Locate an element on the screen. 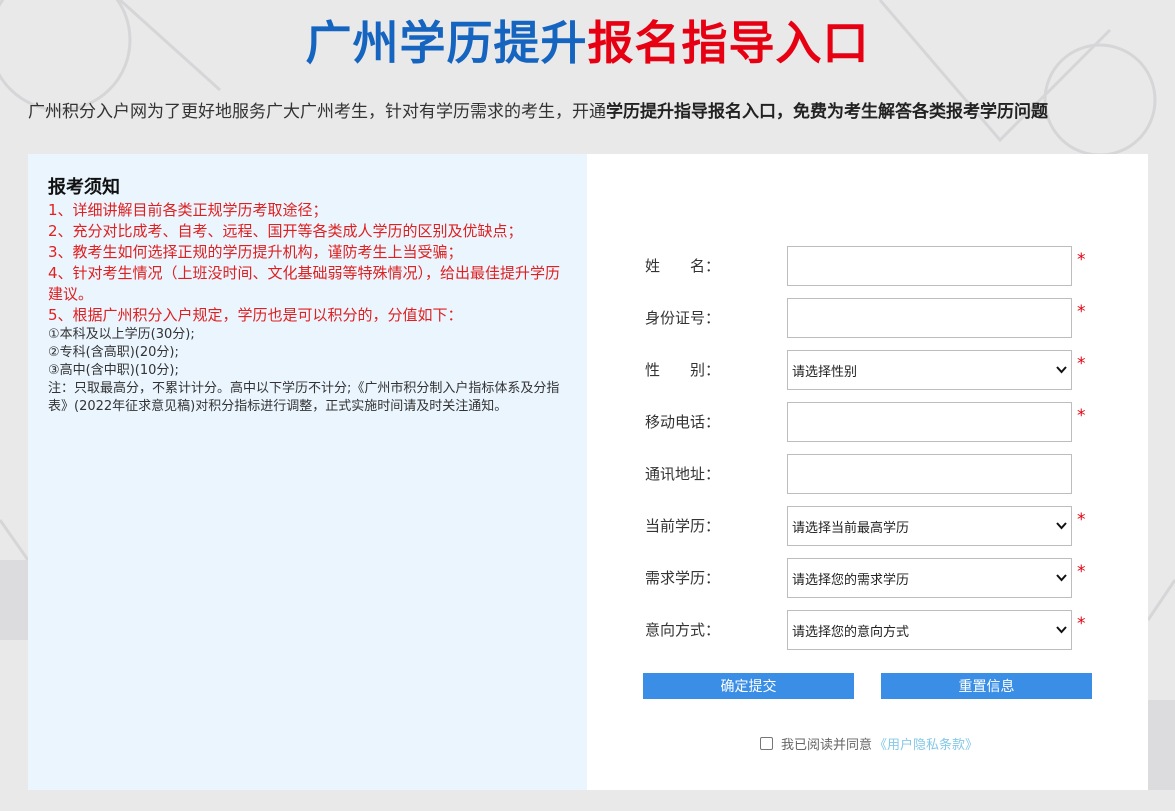 The height and width of the screenshot is (811, 1175). subtitle-normal: 广州积分入户网为了更好地服务广大广州考生，针对有学历需求的考生，开通 is located at coordinates (317, 112).